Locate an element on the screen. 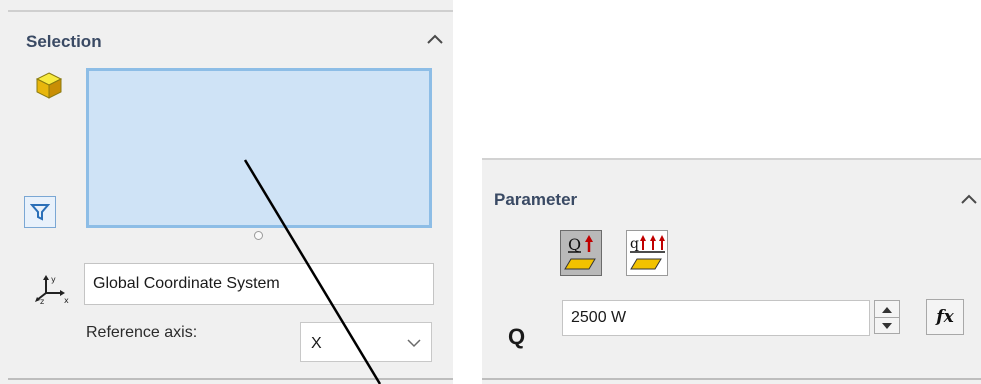  function-button: fx is located at coordinates (945, 317).